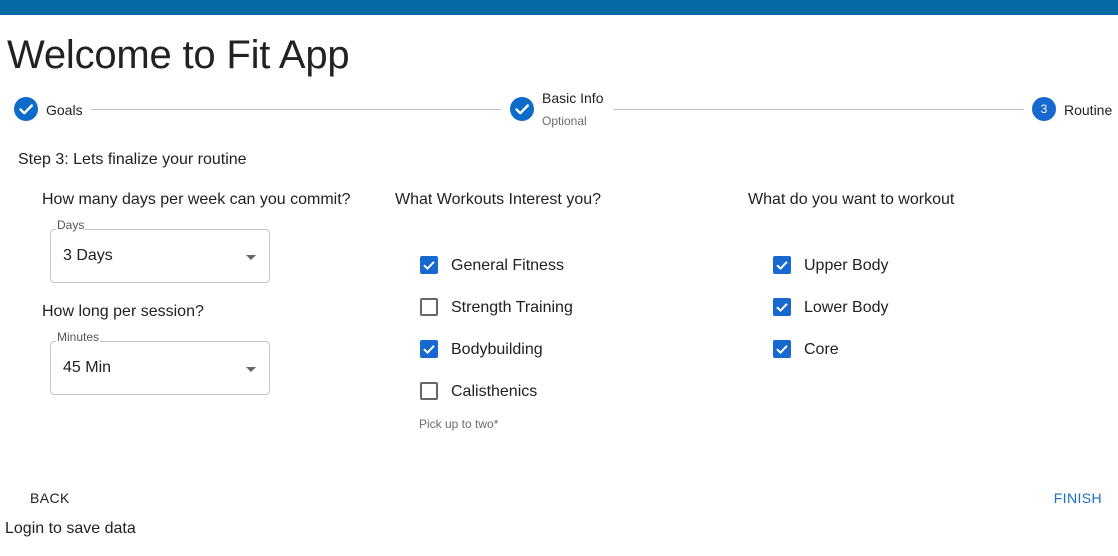 The height and width of the screenshot is (556, 1118). I want to click on days-select-label: Days, so click(71, 225).